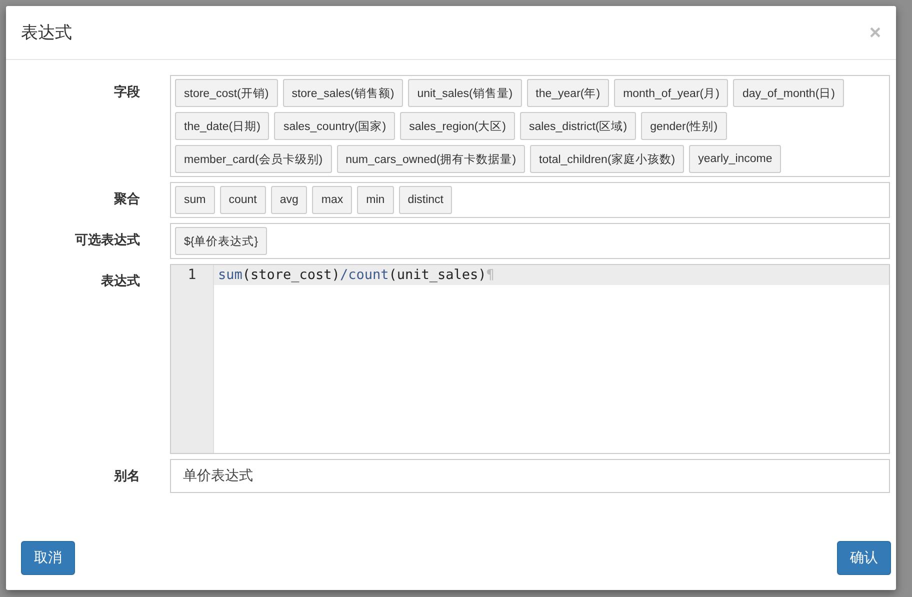  What do you see at coordinates (222, 126) in the screenshot?
I see `token-button: the_date(日期)` at bounding box center [222, 126].